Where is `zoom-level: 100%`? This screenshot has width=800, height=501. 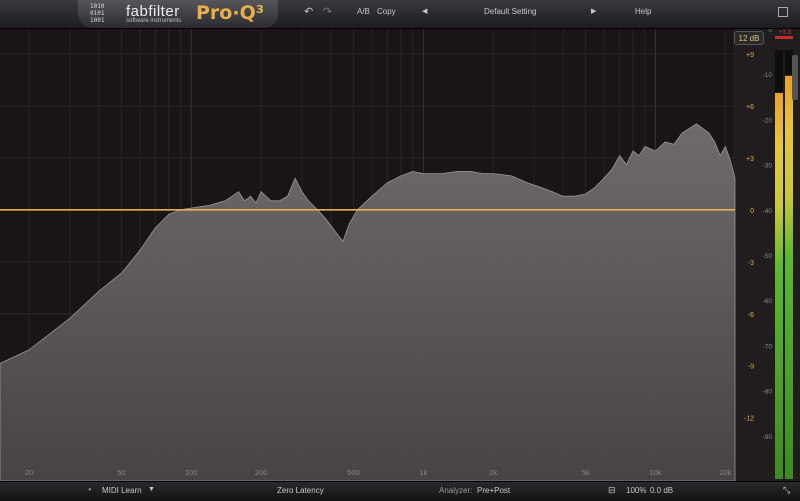
zoom-level: 100% is located at coordinates (636, 490).